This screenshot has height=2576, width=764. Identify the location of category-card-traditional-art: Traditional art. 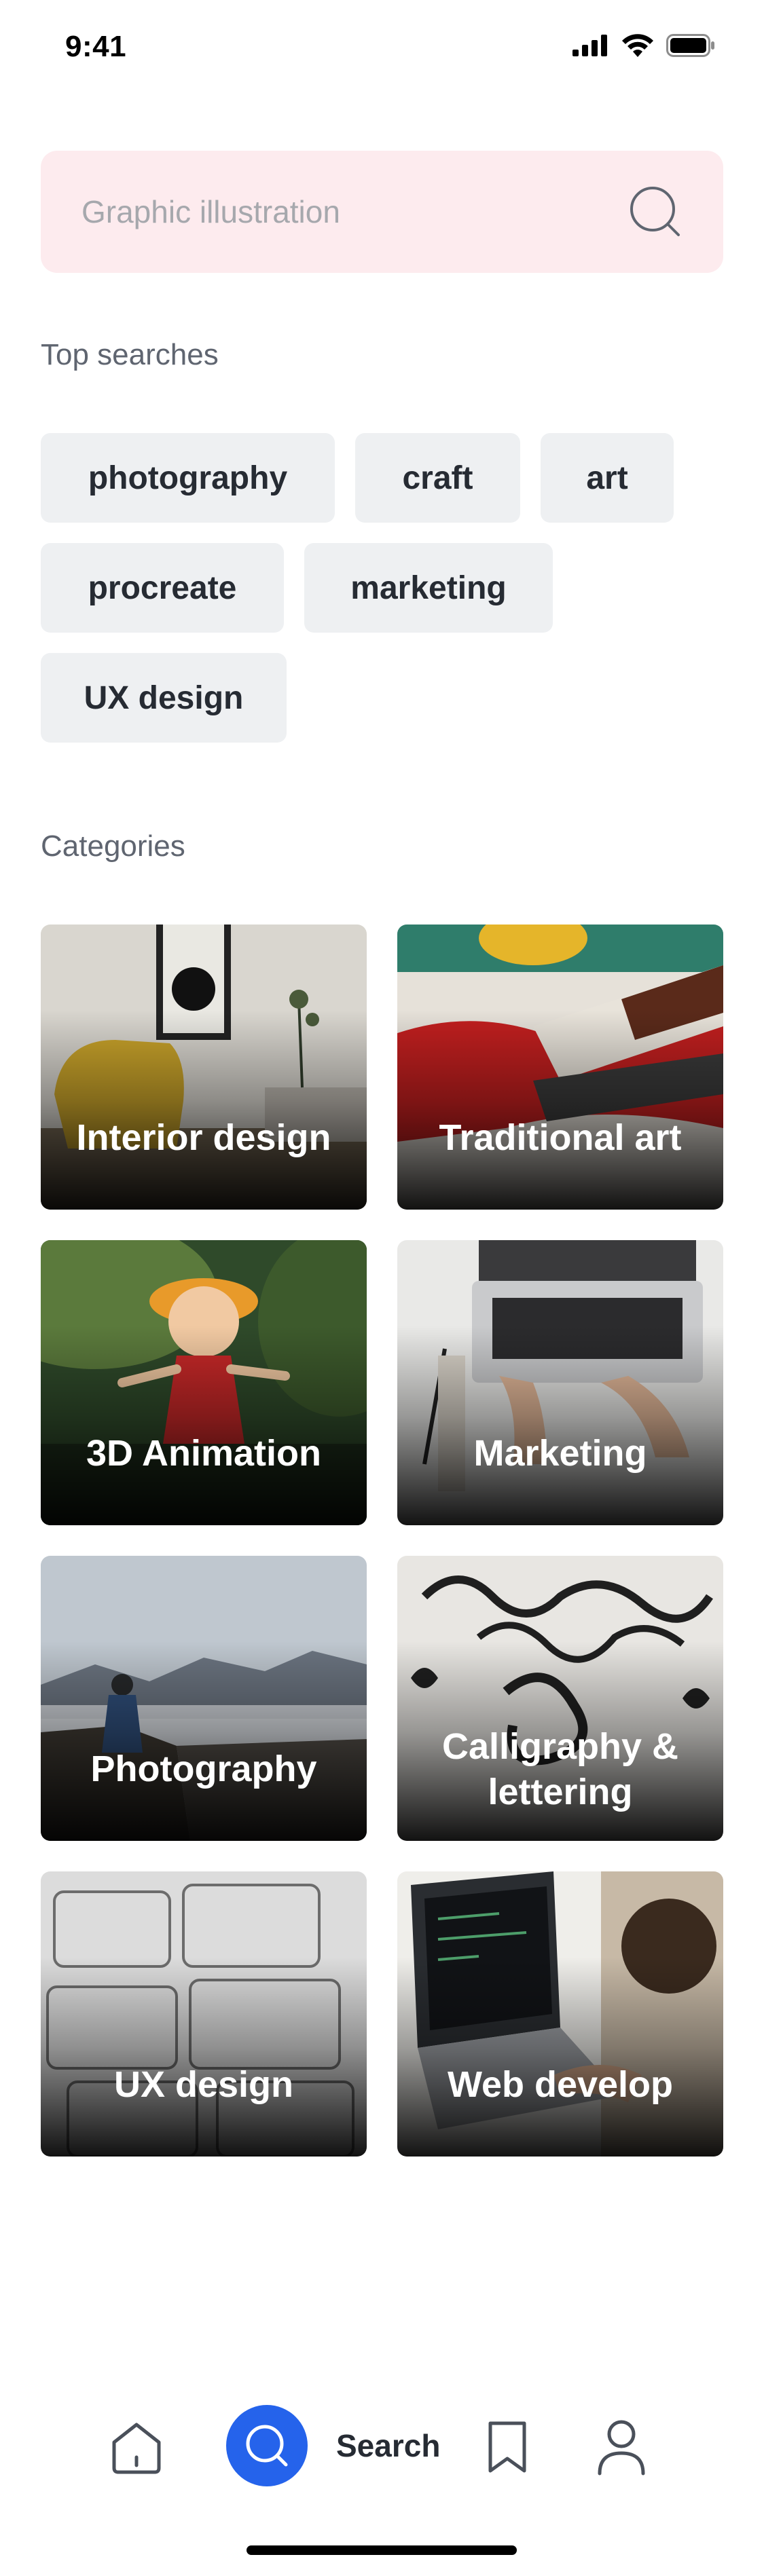
(560, 1067).